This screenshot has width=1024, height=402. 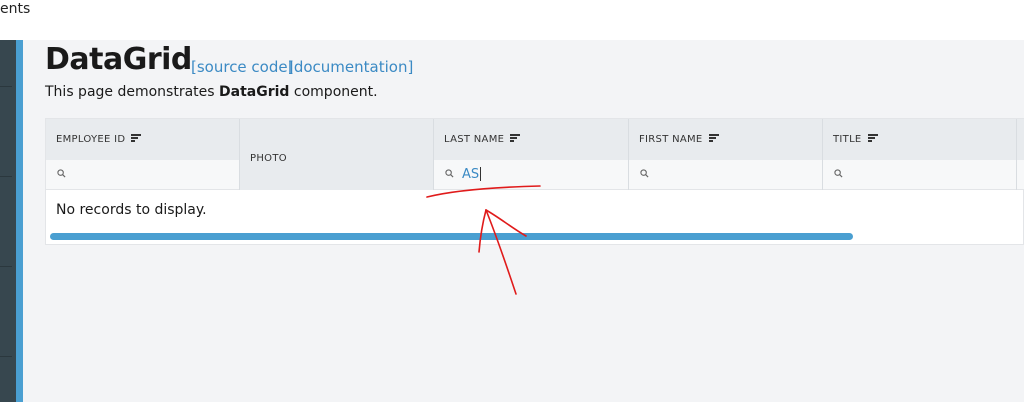 What do you see at coordinates (451, 236) in the screenshot?
I see `horizontal-scrollbar` at bounding box center [451, 236].